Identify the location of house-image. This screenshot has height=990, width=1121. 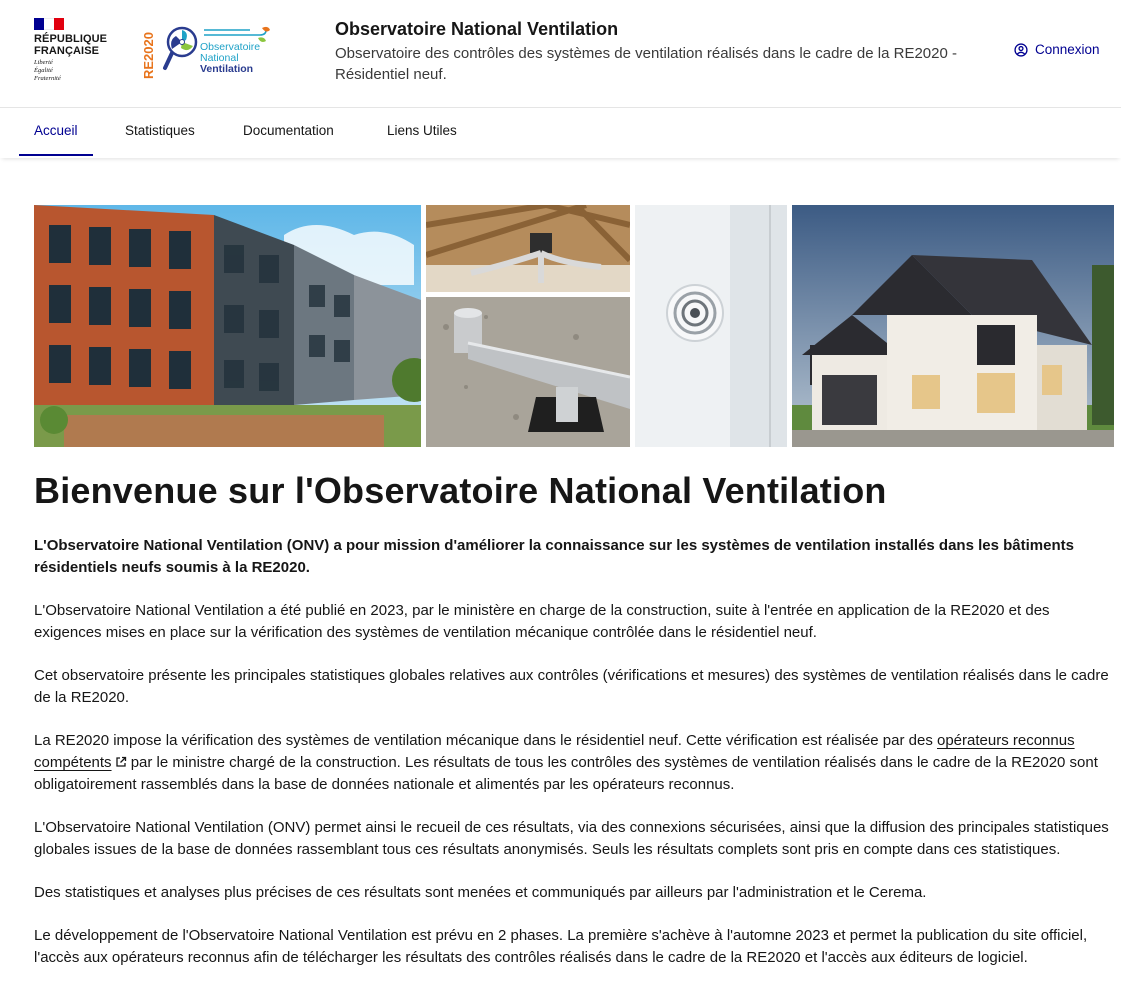
(953, 326).